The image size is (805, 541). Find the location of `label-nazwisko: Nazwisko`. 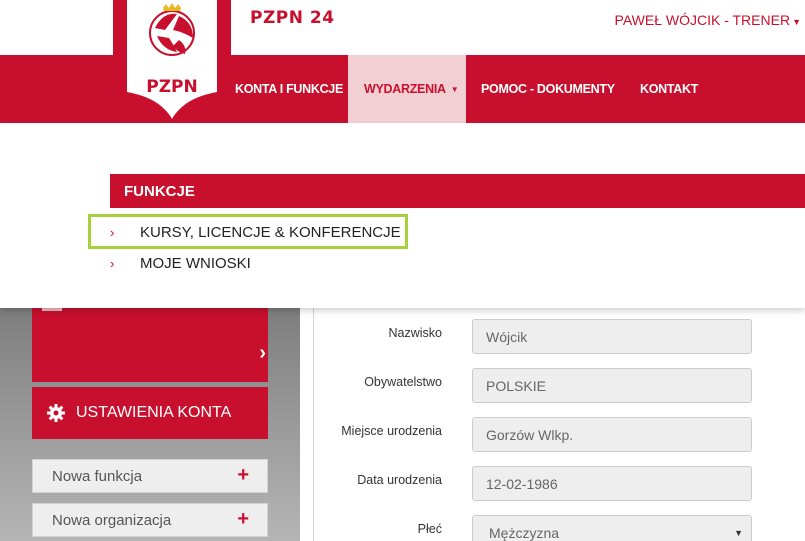

label-nazwisko: Nazwisko is located at coordinates (415, 333).